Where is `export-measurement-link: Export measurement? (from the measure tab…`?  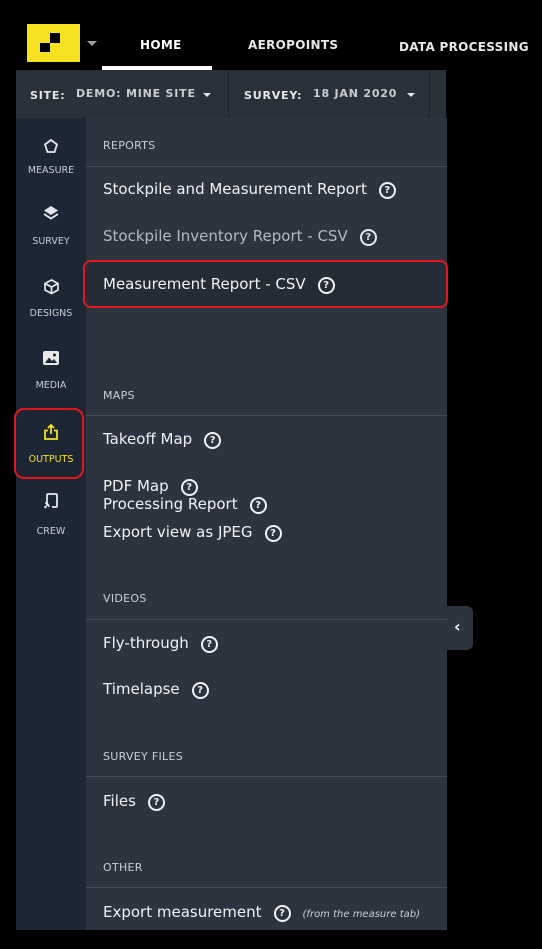 export-measurement-link: Export measurement? (from the measure tab… is located at coordinates (261, 912).